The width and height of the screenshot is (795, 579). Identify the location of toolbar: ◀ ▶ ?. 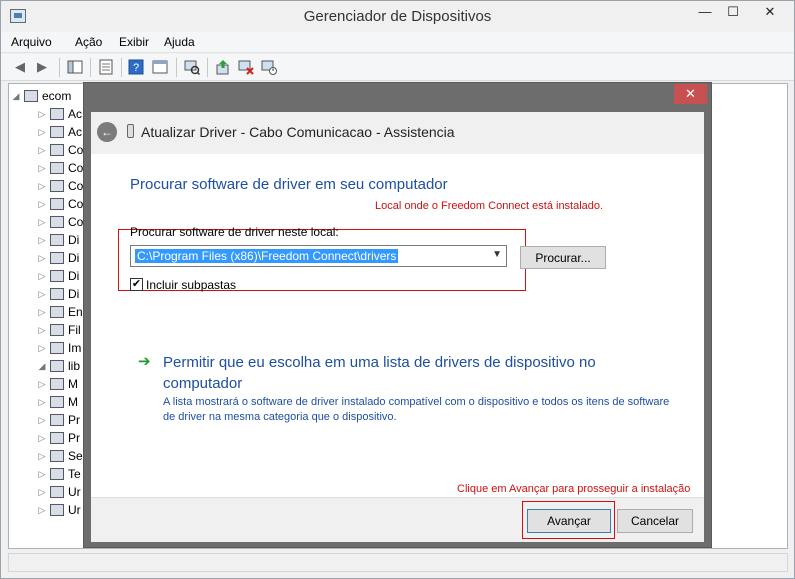
(397, 67).